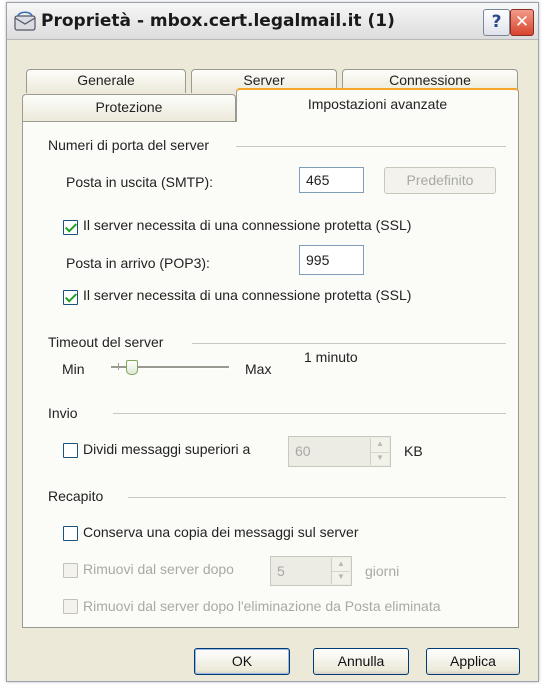  I want to click on group-delivery: Recapito, so click(76, 496).